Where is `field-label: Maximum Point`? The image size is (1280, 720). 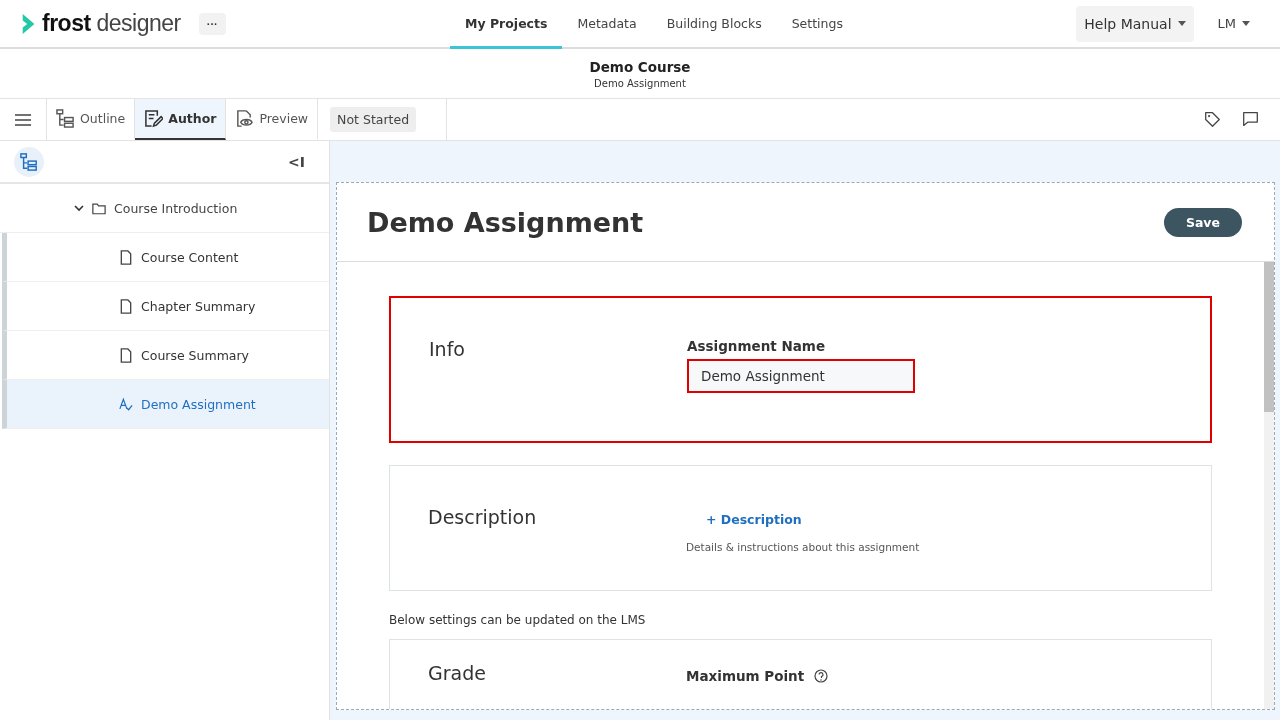
field-label: Maximum Point is located at coordinates (745, 676).